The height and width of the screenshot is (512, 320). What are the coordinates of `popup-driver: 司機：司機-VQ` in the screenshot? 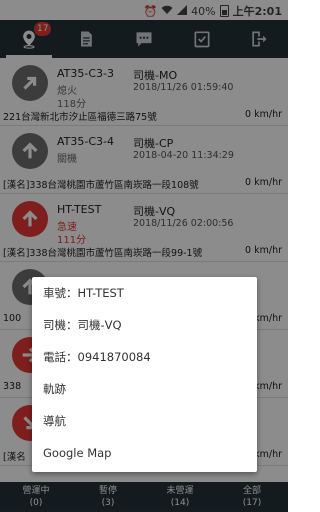 It's located at (144, 325).